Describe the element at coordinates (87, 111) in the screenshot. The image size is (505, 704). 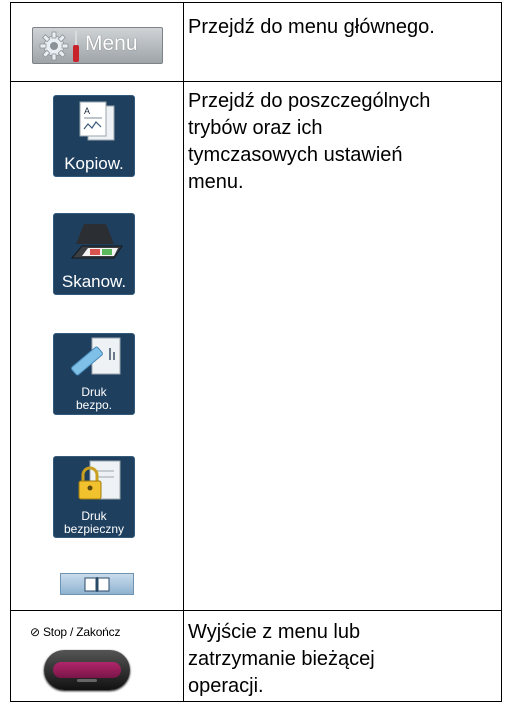
I see `svg-text: A` at that location.